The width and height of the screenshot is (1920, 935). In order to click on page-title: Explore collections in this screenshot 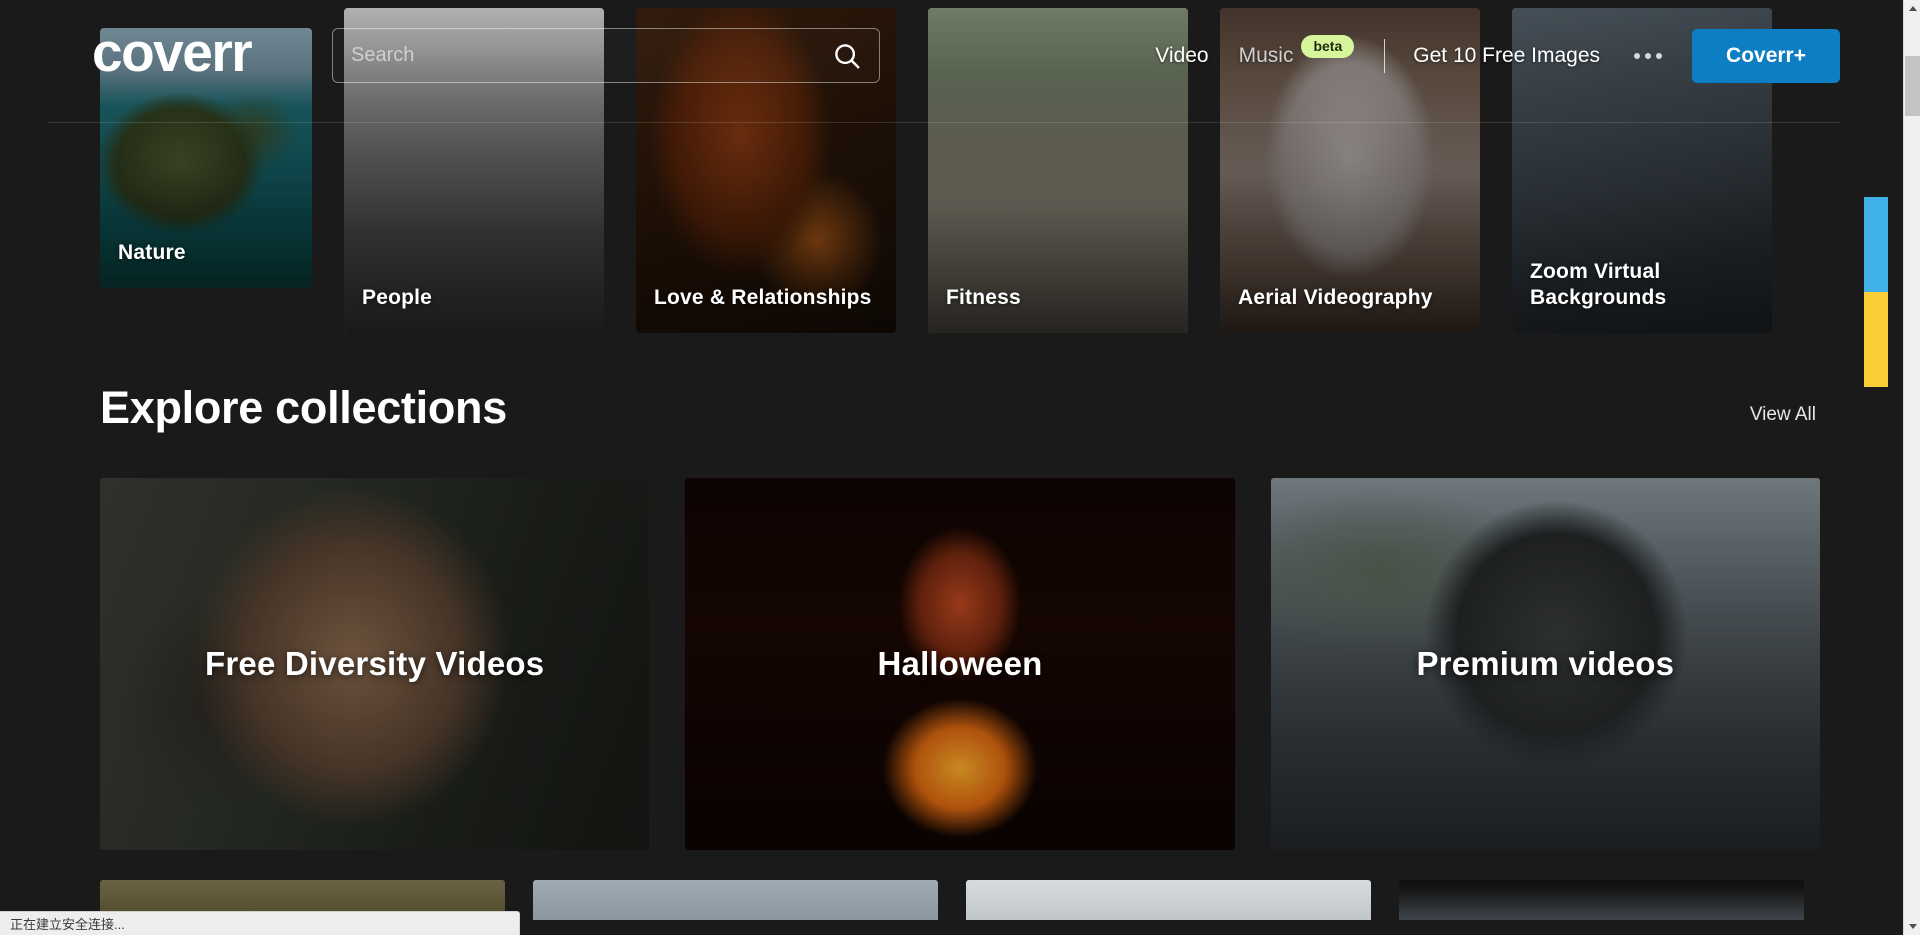, I will do `click(303, 407)`.